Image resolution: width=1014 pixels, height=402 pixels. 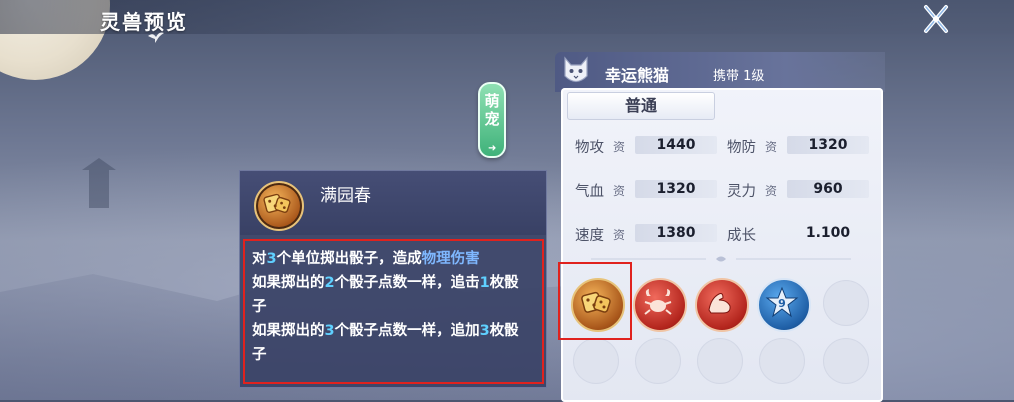 I want to click on cute-pet-tag-label: 萌宠, so click(x=492, y=110).